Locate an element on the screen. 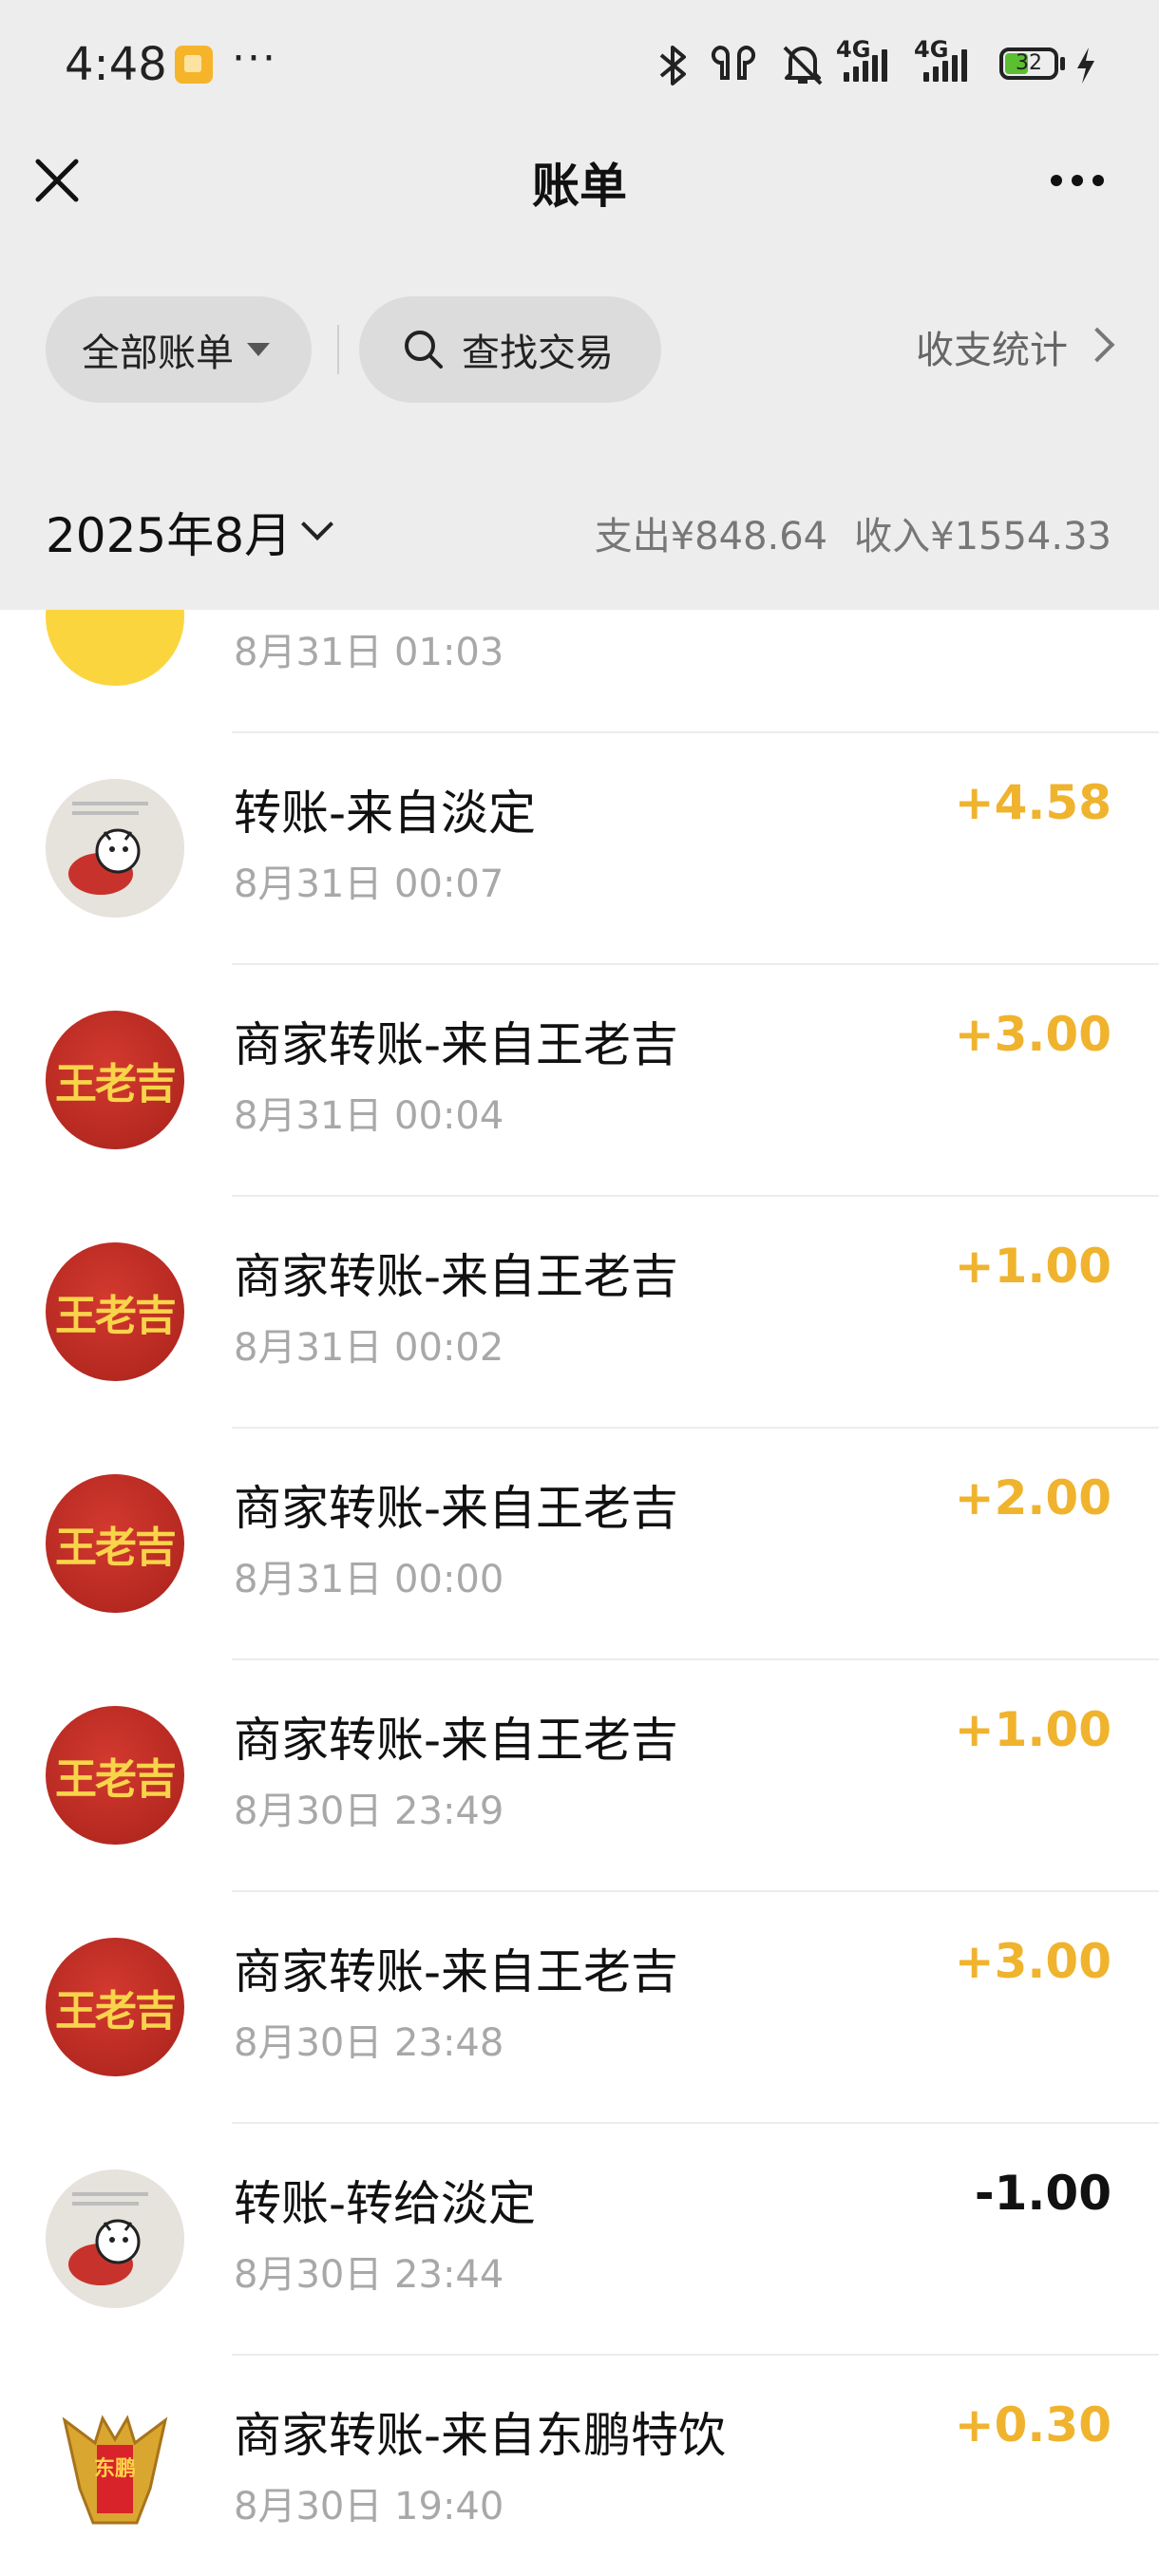 The image size is (1159, 2576). month-income: 收入¥1554.33 is located at coordinates (983, 537).